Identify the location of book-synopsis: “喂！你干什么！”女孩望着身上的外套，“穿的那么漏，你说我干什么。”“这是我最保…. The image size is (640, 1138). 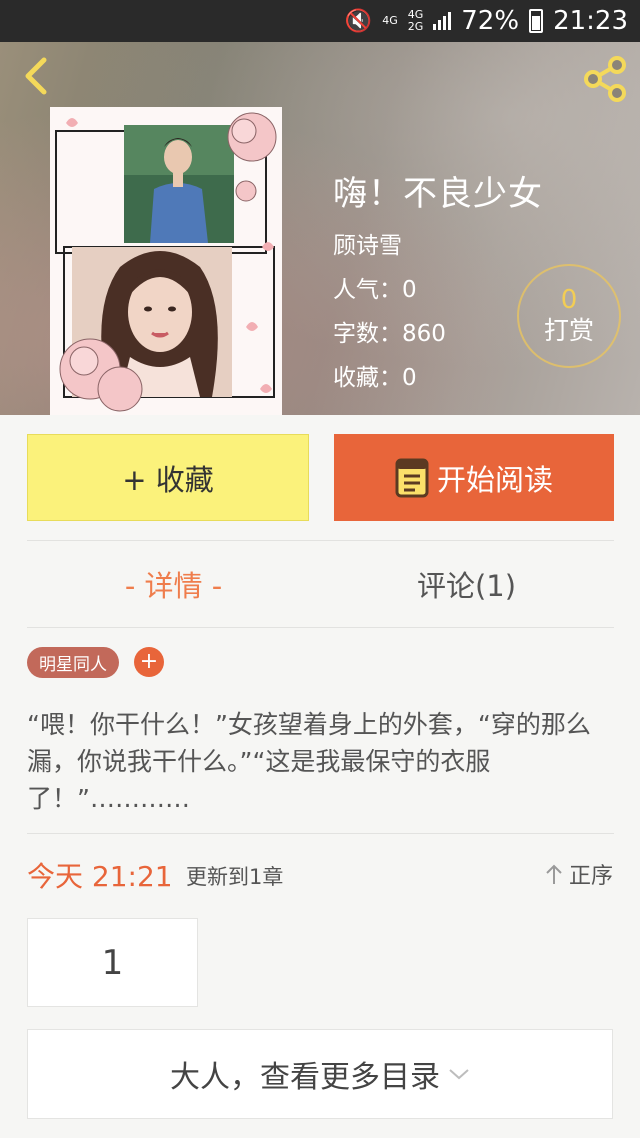
(309, 761).